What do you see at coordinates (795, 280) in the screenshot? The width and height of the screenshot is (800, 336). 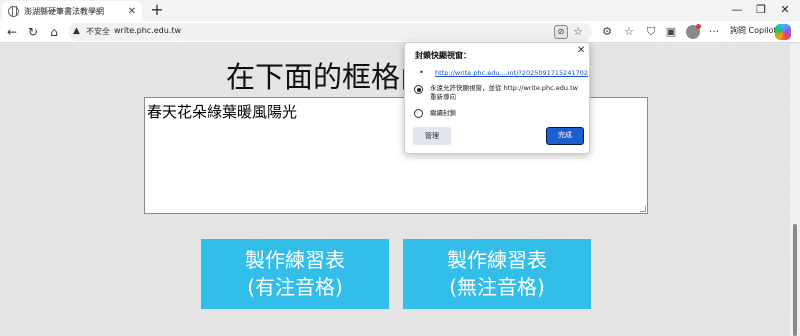 I see `scrollbar-thumb` at bounding box center [795, 280].